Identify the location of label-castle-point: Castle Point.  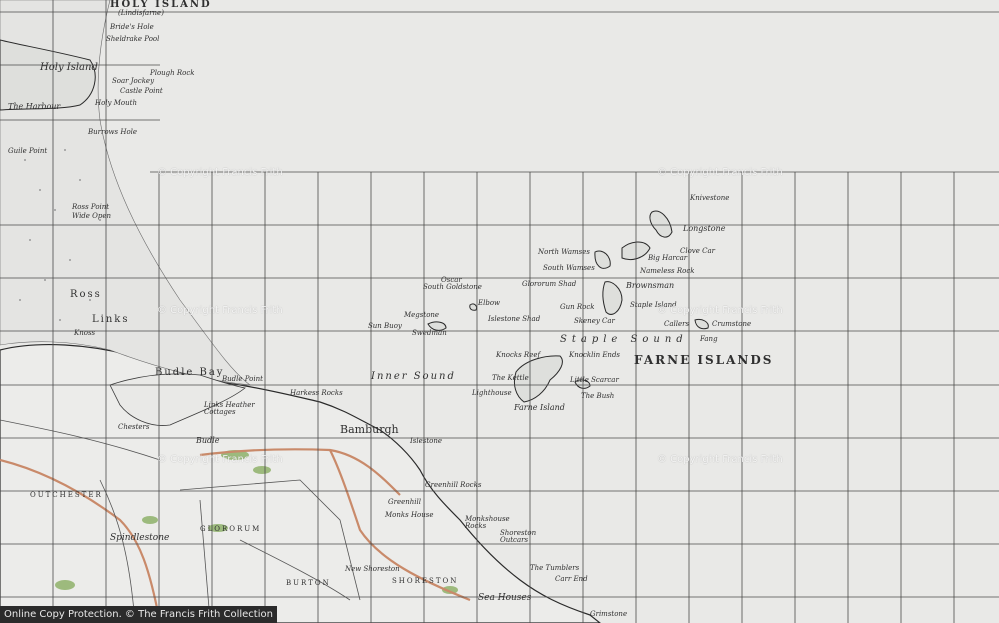
(141, 91).